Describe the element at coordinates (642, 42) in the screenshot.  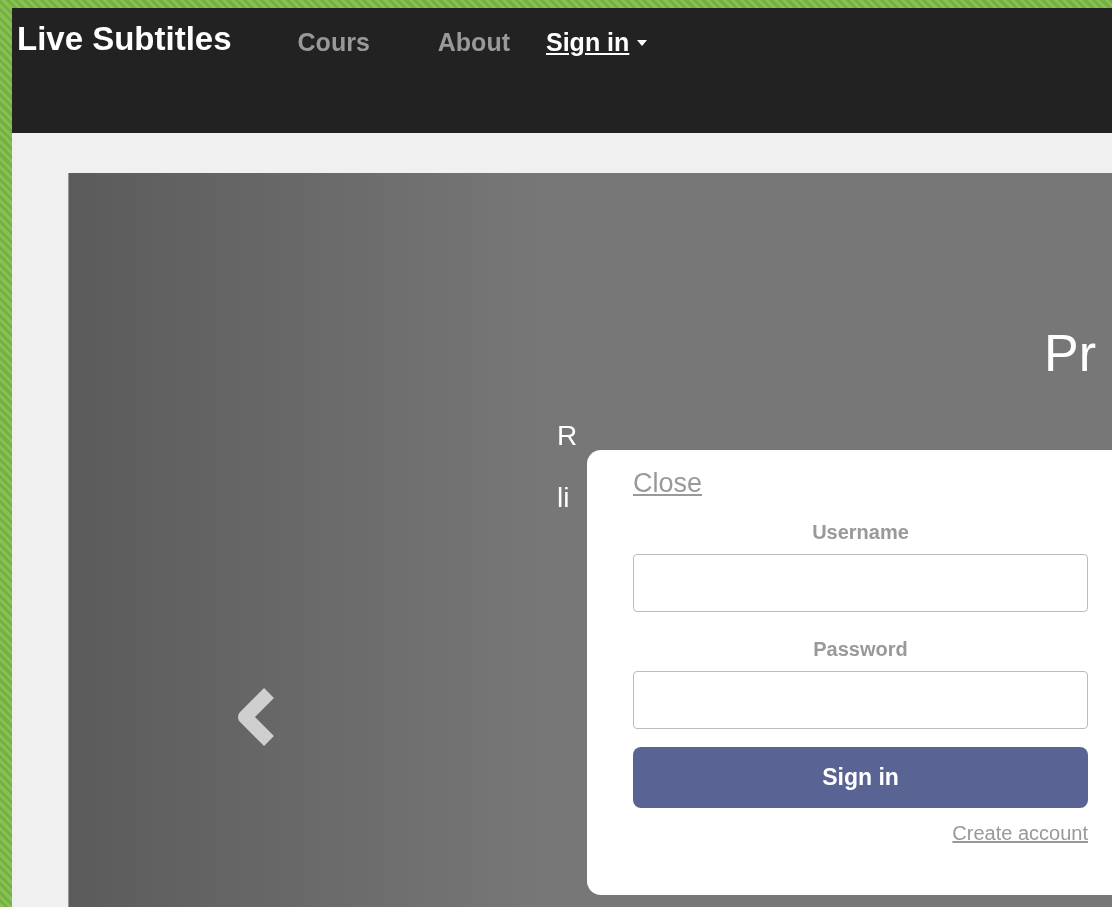
I see `caret-icon` at that location.